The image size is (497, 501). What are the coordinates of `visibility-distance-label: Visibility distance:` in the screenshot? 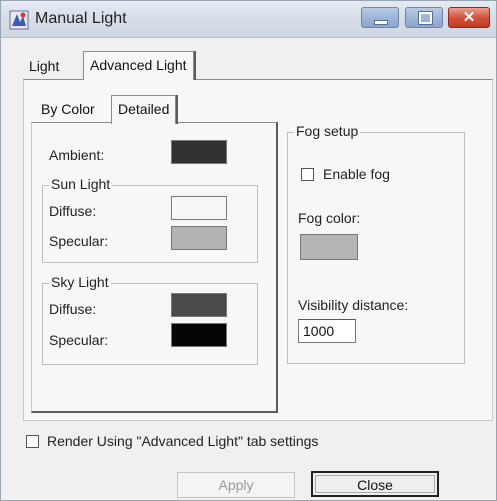 It's located at (353, 305).